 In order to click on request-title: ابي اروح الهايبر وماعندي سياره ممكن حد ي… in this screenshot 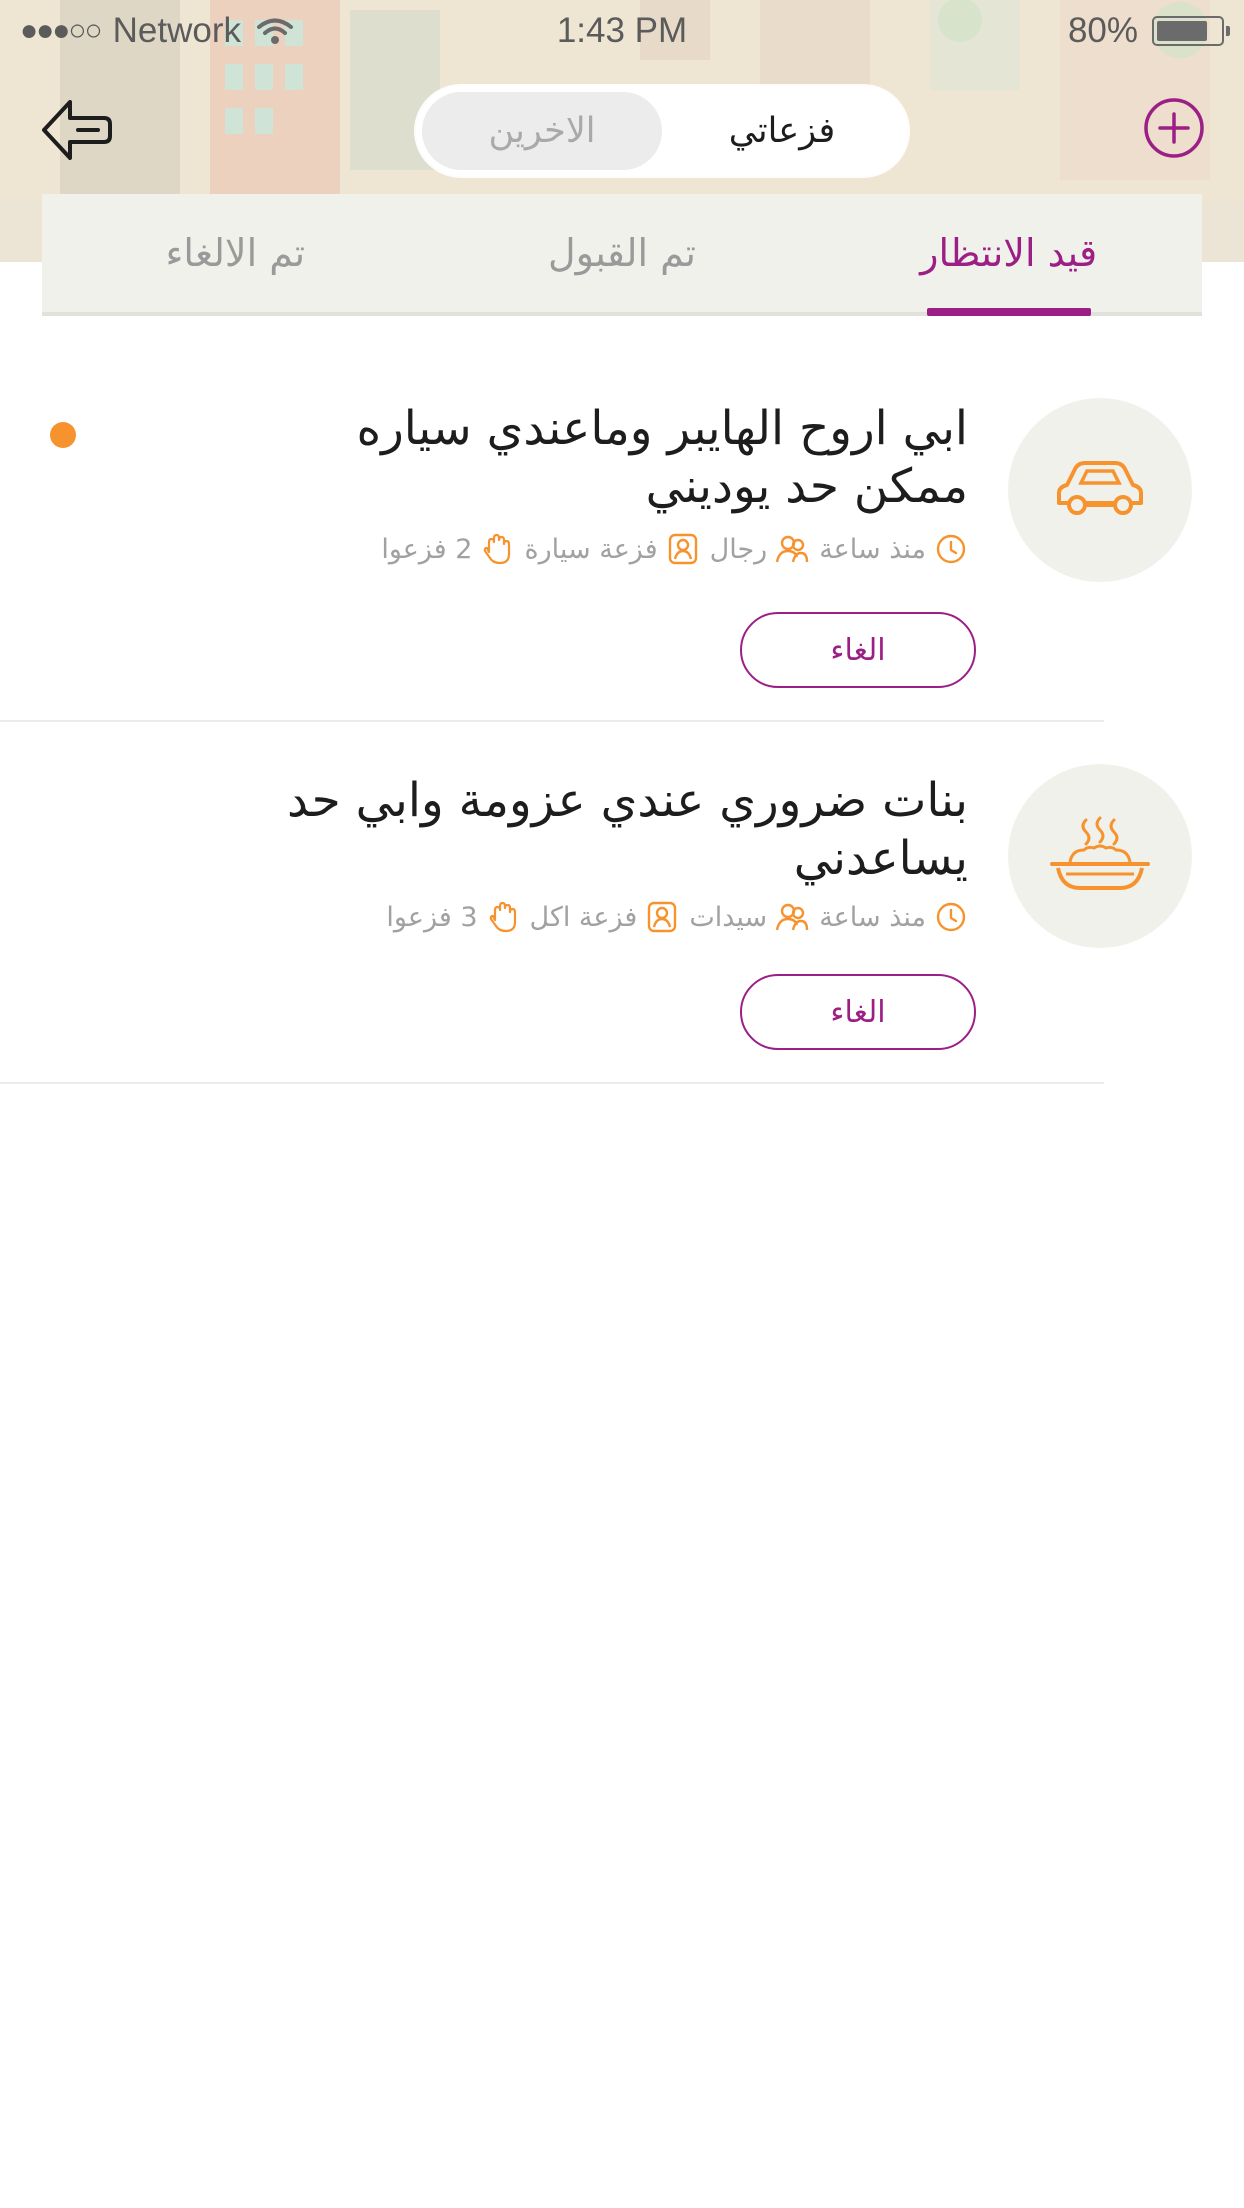, I will do `click(662, 457)`.